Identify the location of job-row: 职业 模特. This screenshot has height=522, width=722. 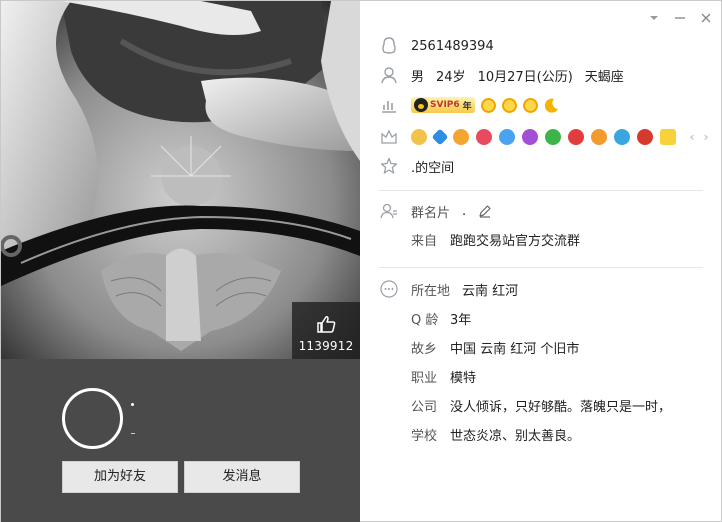
(427, 376).